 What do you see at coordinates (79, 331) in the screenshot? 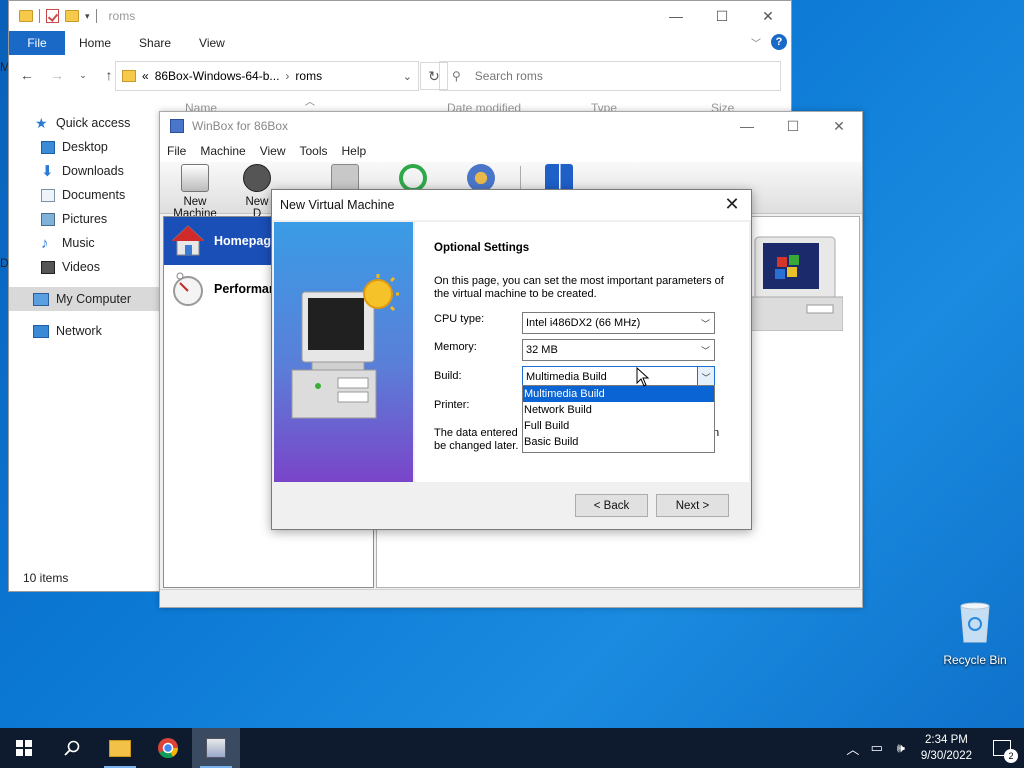
I see `nav-item-label: Network` at bounding box center [79, 331].